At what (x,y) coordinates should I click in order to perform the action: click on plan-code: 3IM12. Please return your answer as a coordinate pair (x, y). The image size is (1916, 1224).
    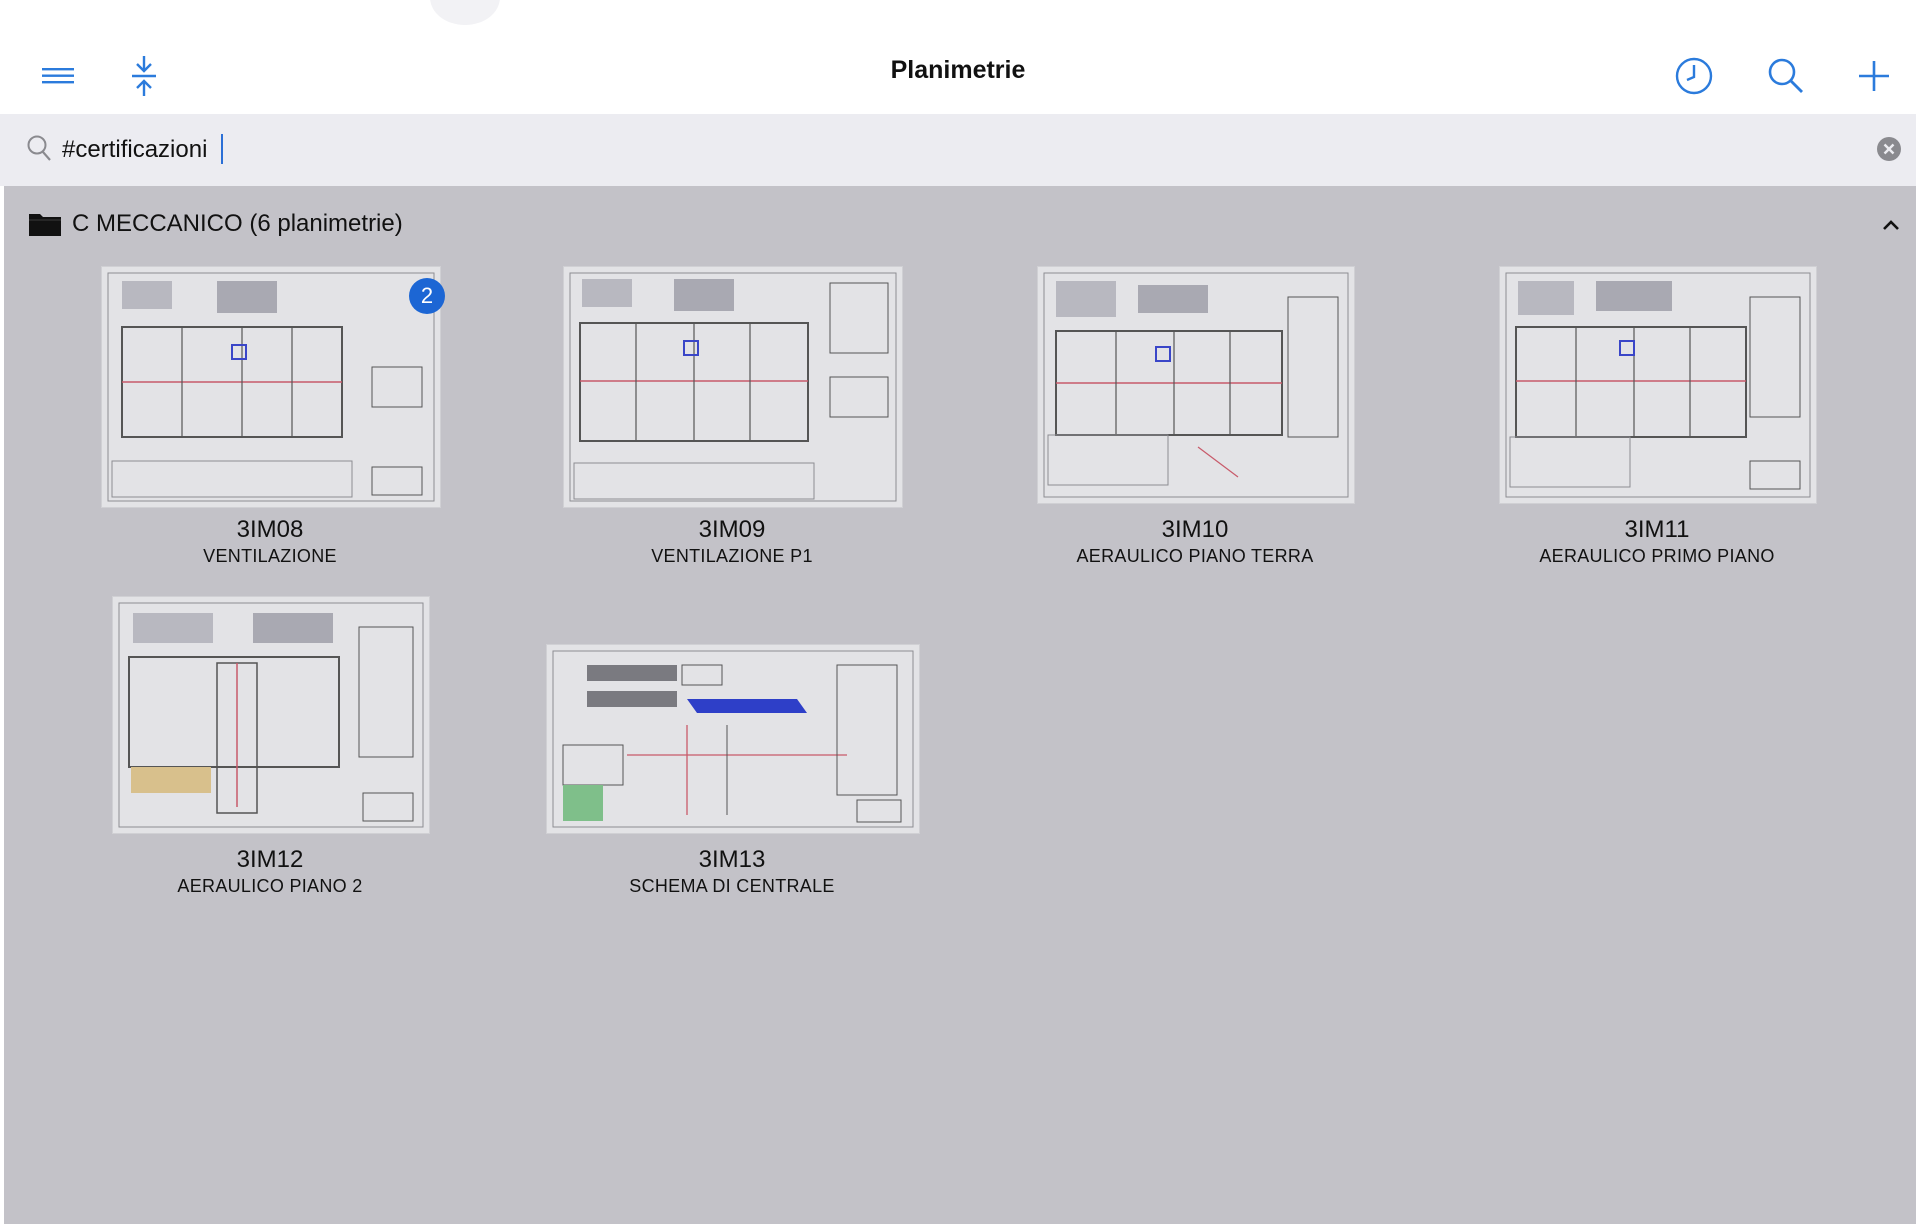
    Looking at the image, I should click on (270, 859).